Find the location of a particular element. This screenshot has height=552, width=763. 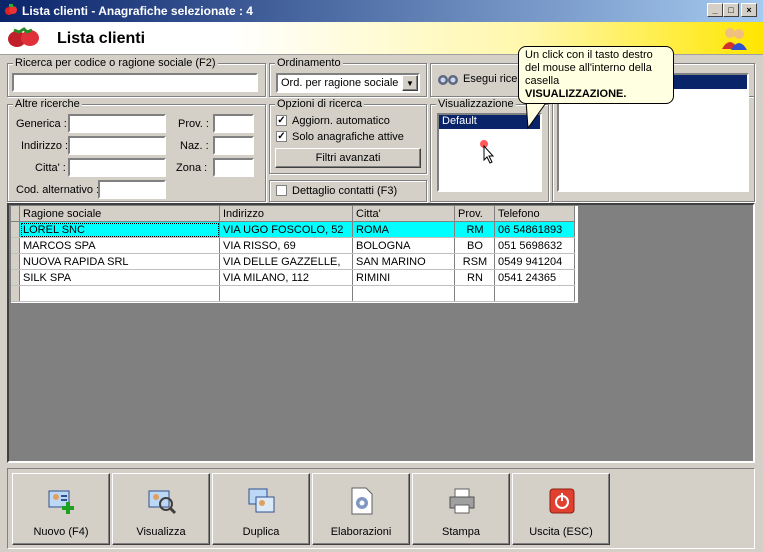

minimize-button: _ is located at coordinates (715, 10).